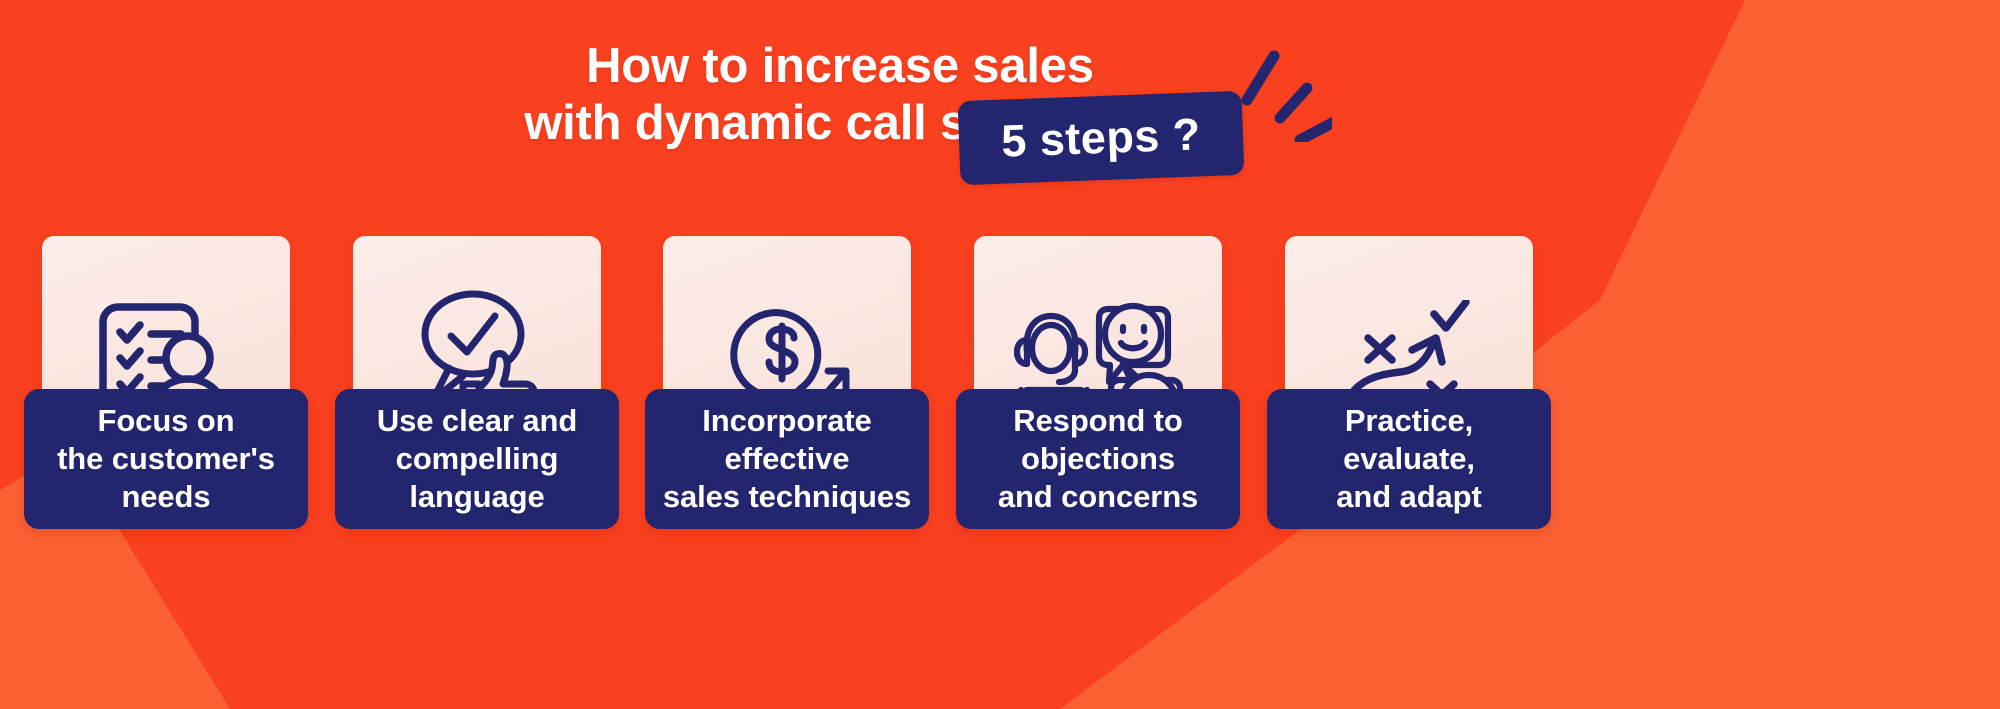 This screenshot has height=709, width=2000. I want to click on step-card-1-label-text: Focus on the customer's needs, so click(166, 458).